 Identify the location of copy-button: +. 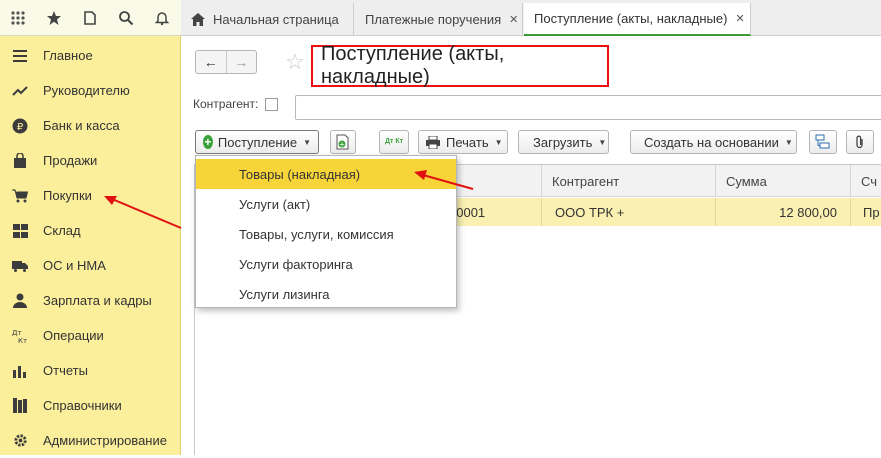
(343, 142).